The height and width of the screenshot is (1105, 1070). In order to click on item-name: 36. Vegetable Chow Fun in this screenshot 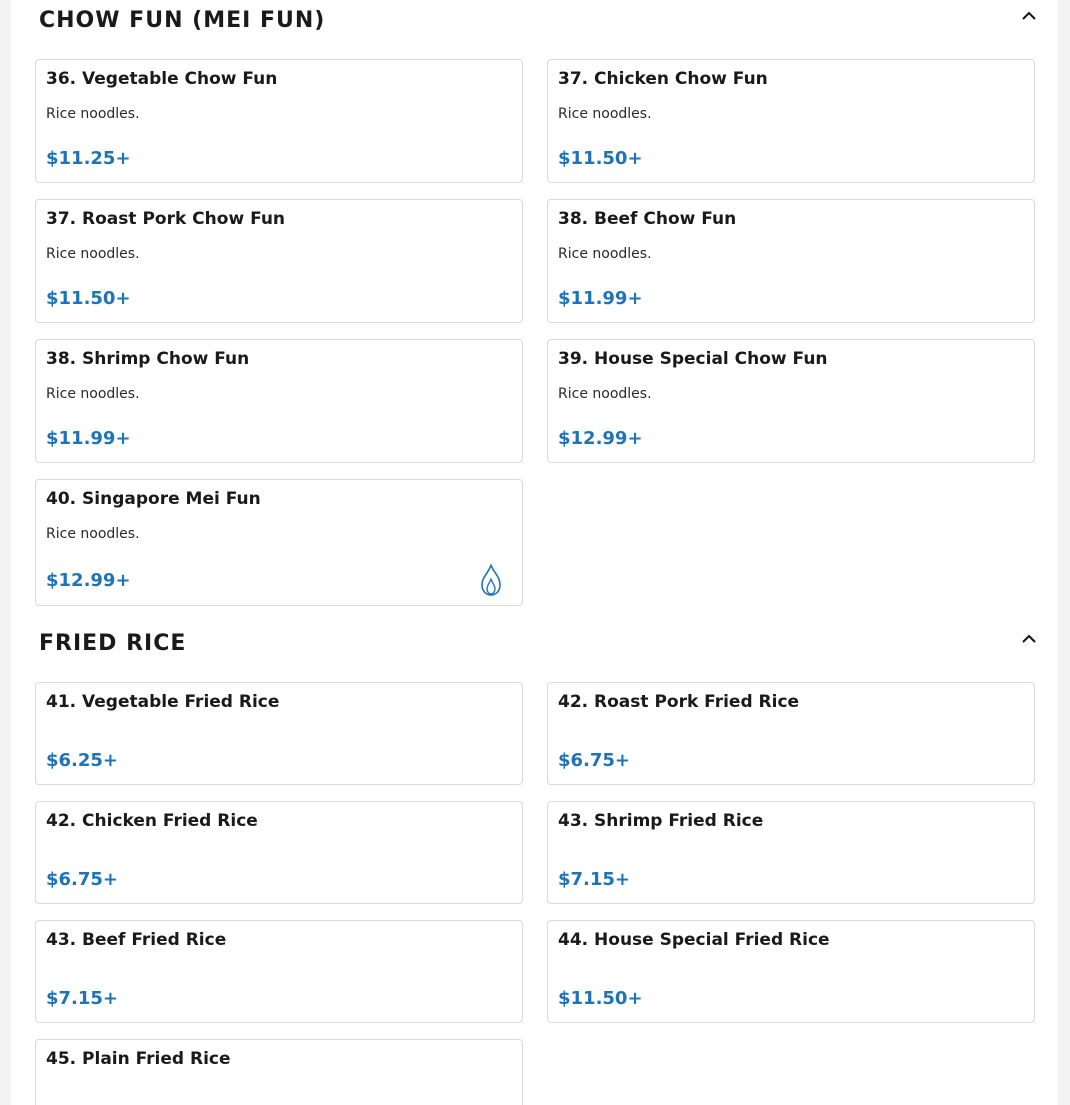, I will do `click(162, 79)`.